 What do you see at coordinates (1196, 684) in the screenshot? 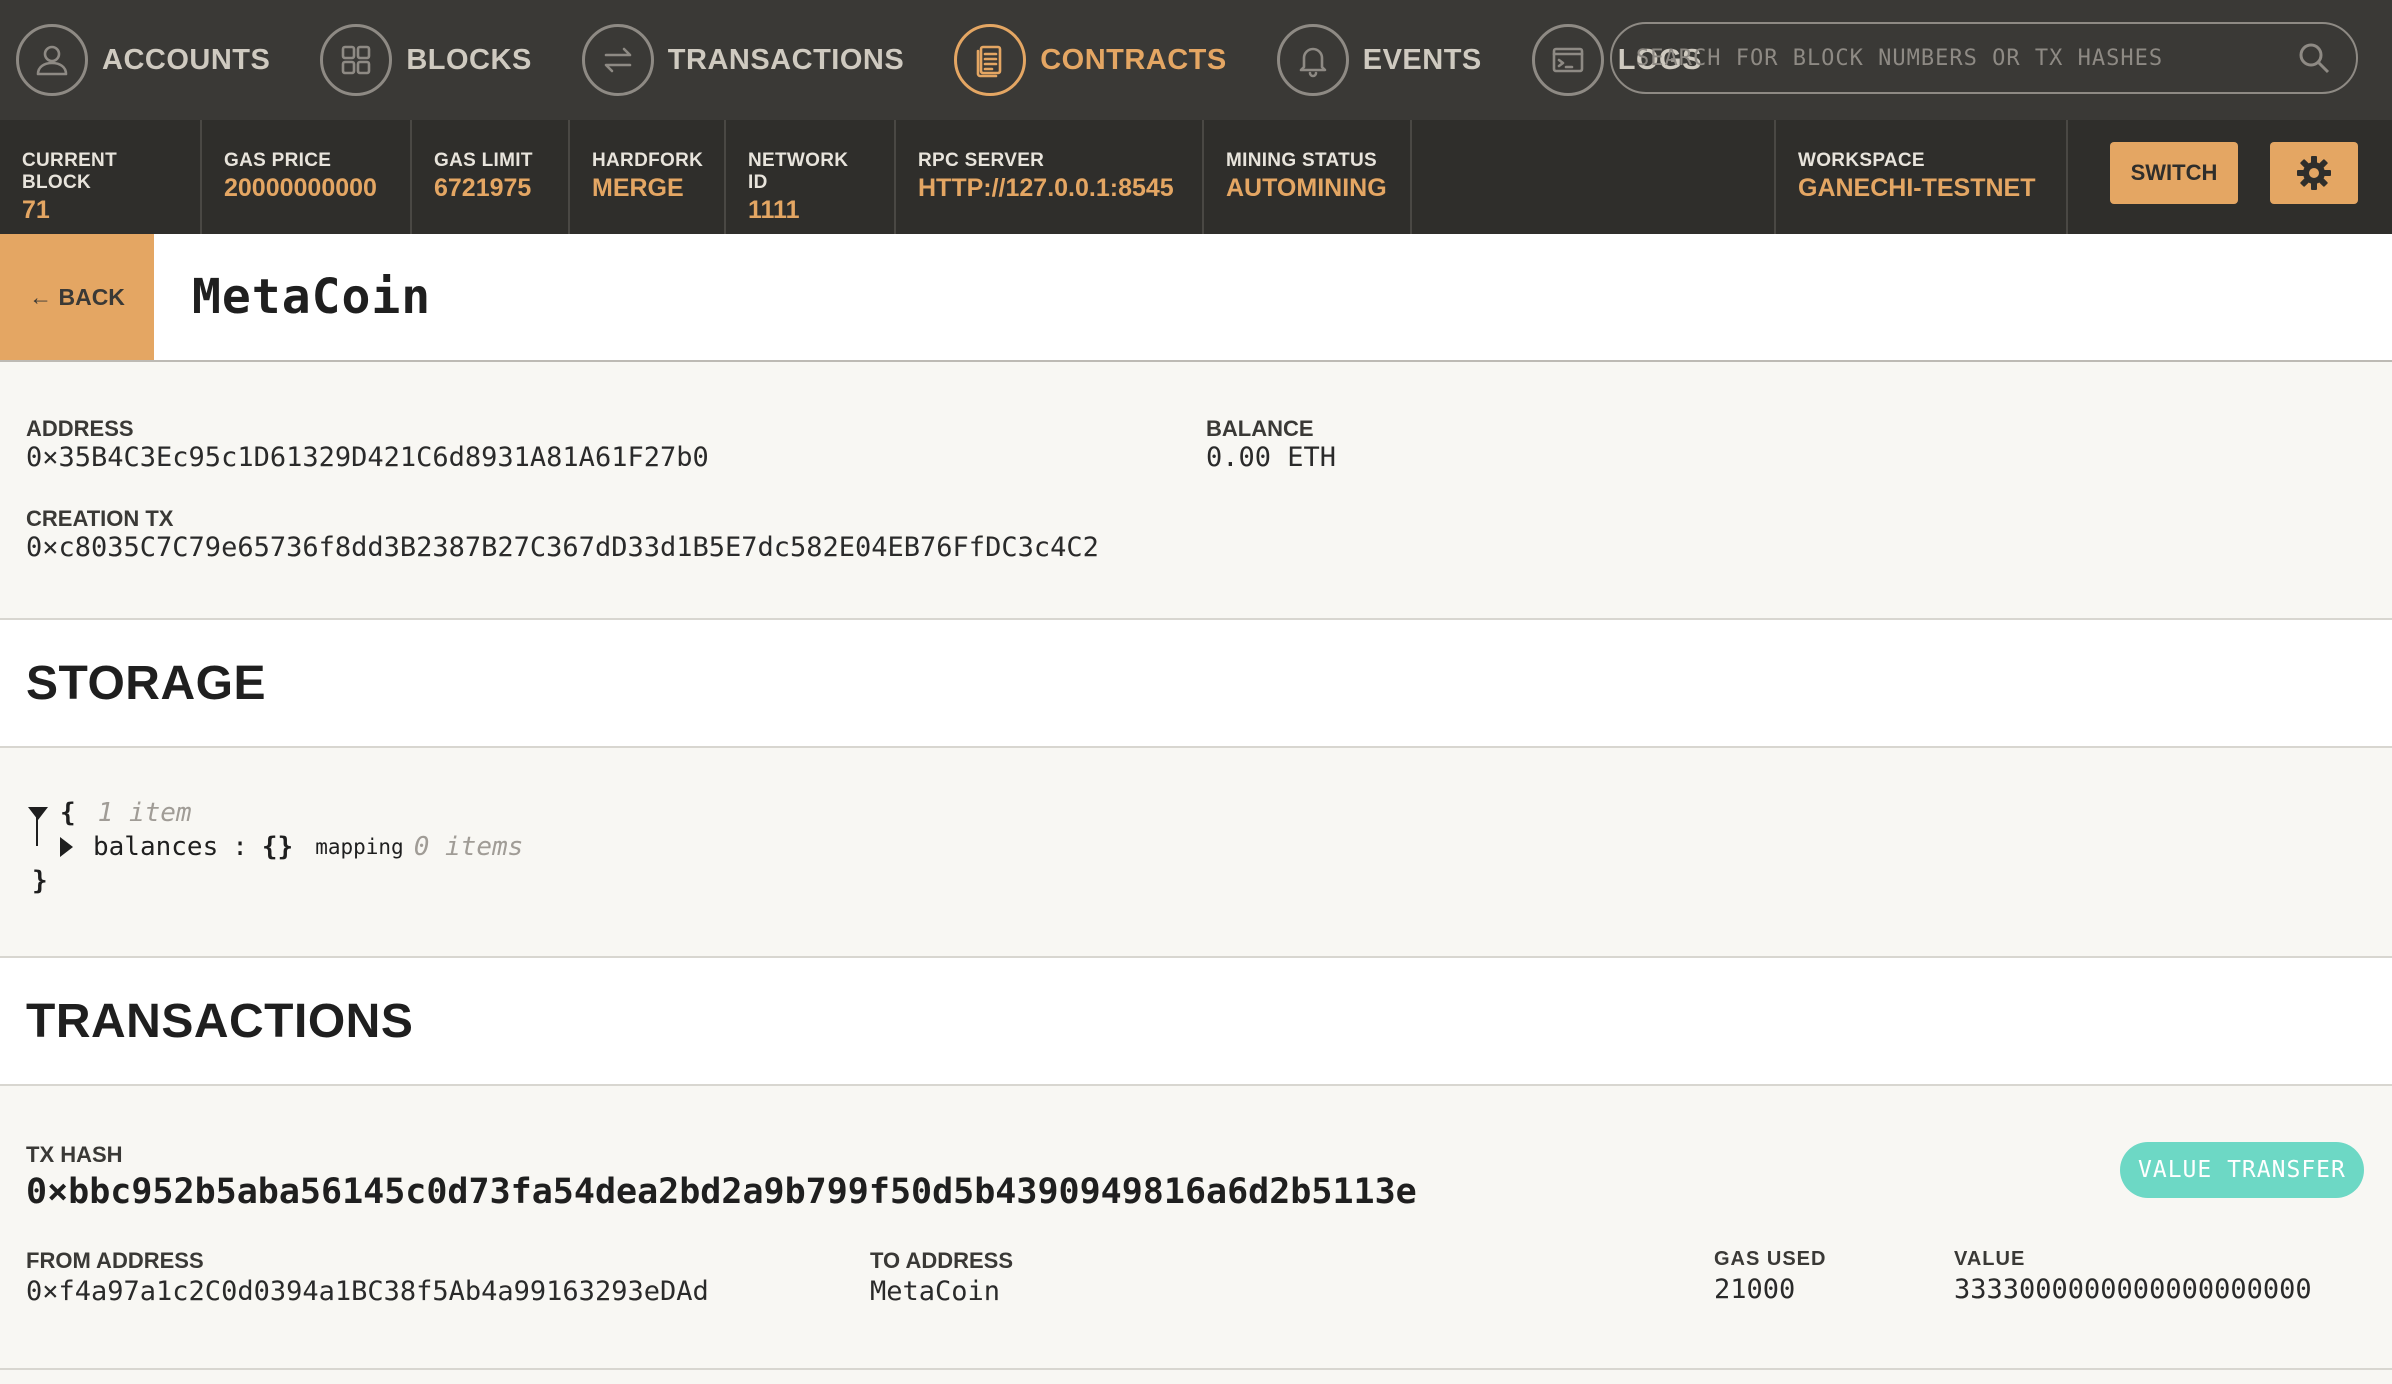
I see `storage-header: STORAGE` at bounding box center [1196, 684].